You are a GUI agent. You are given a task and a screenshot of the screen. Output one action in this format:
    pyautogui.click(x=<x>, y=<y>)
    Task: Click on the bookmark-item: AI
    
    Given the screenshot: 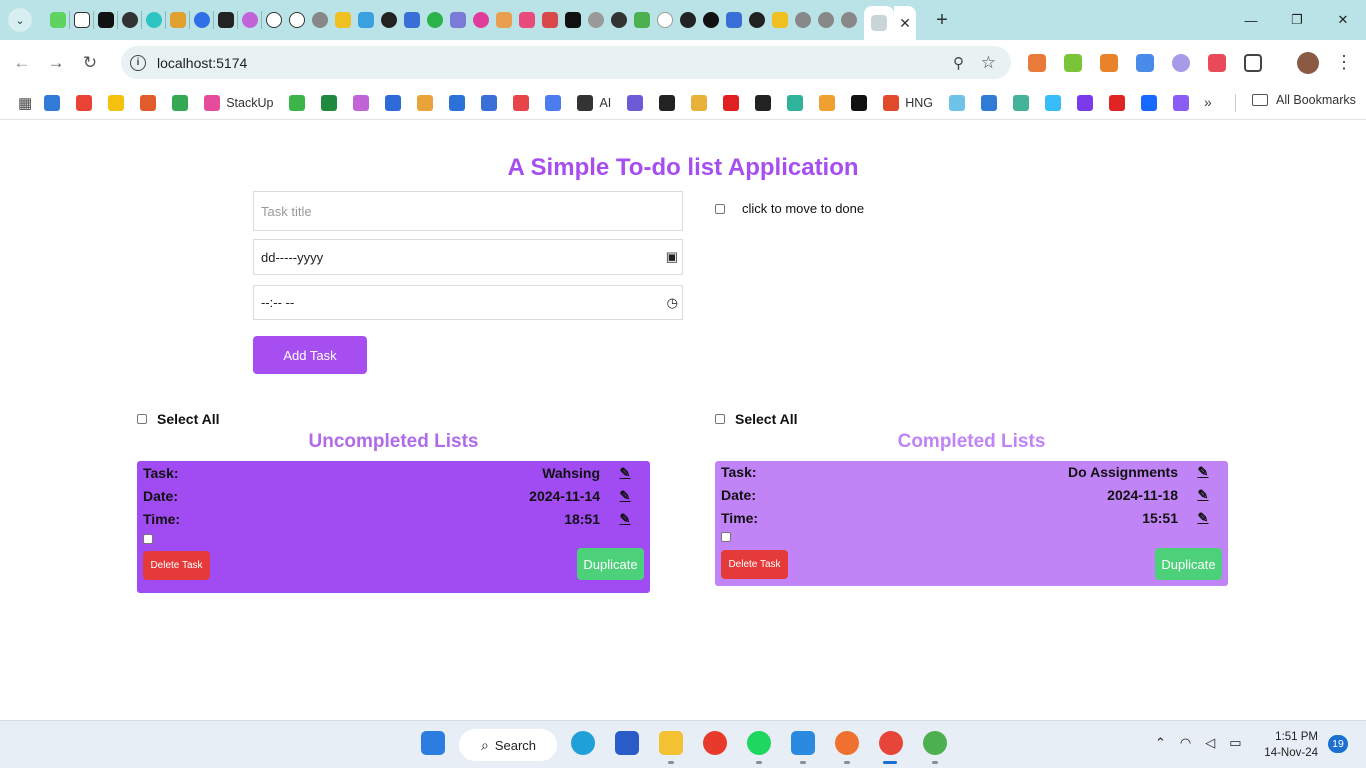 What is the action you would take?
    pyautogui.click(x=594, y=103)
    